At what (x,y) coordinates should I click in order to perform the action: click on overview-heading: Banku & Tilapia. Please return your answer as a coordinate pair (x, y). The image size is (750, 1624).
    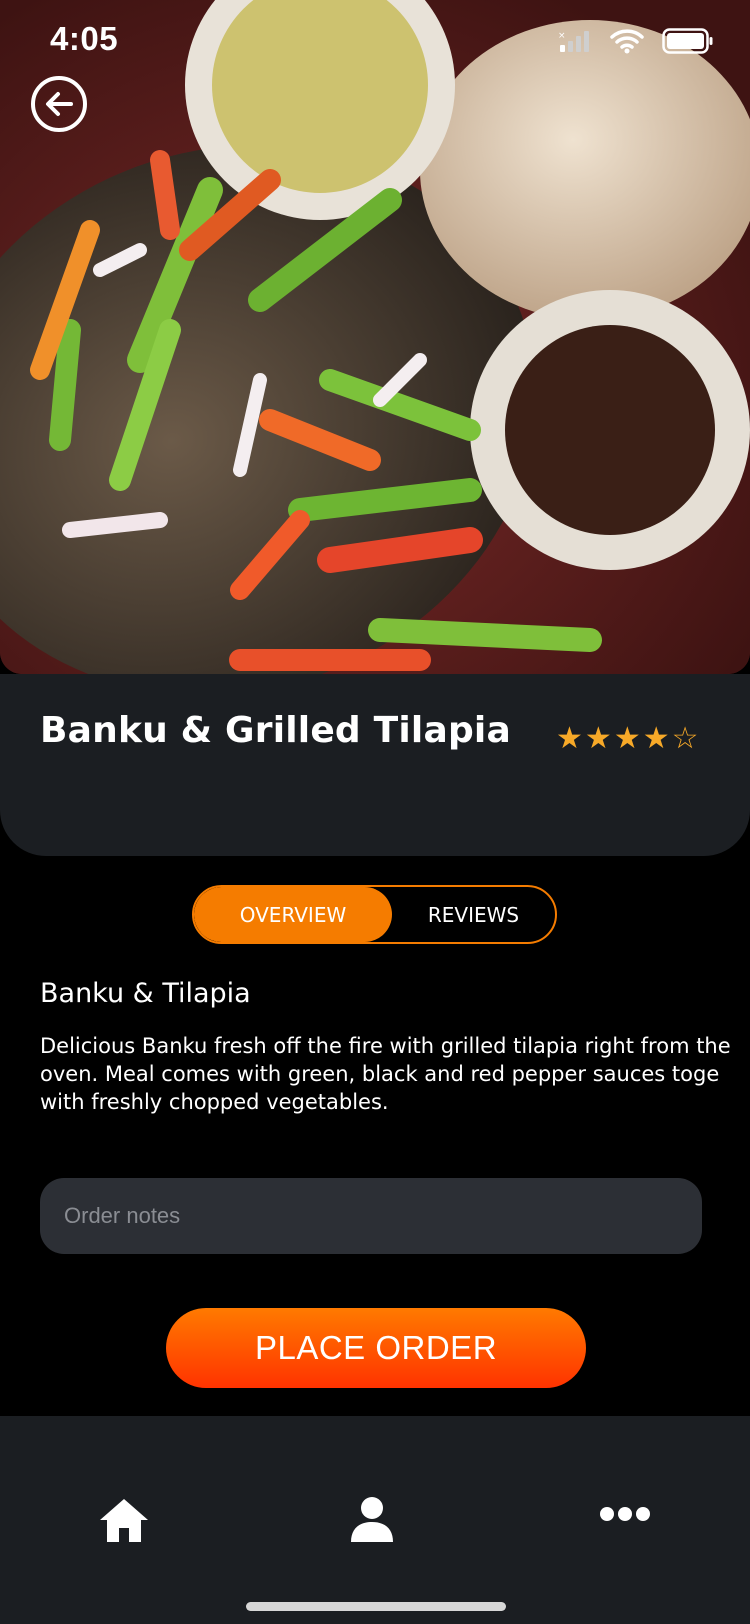
    Looking at the image, I should click on (145, 993).